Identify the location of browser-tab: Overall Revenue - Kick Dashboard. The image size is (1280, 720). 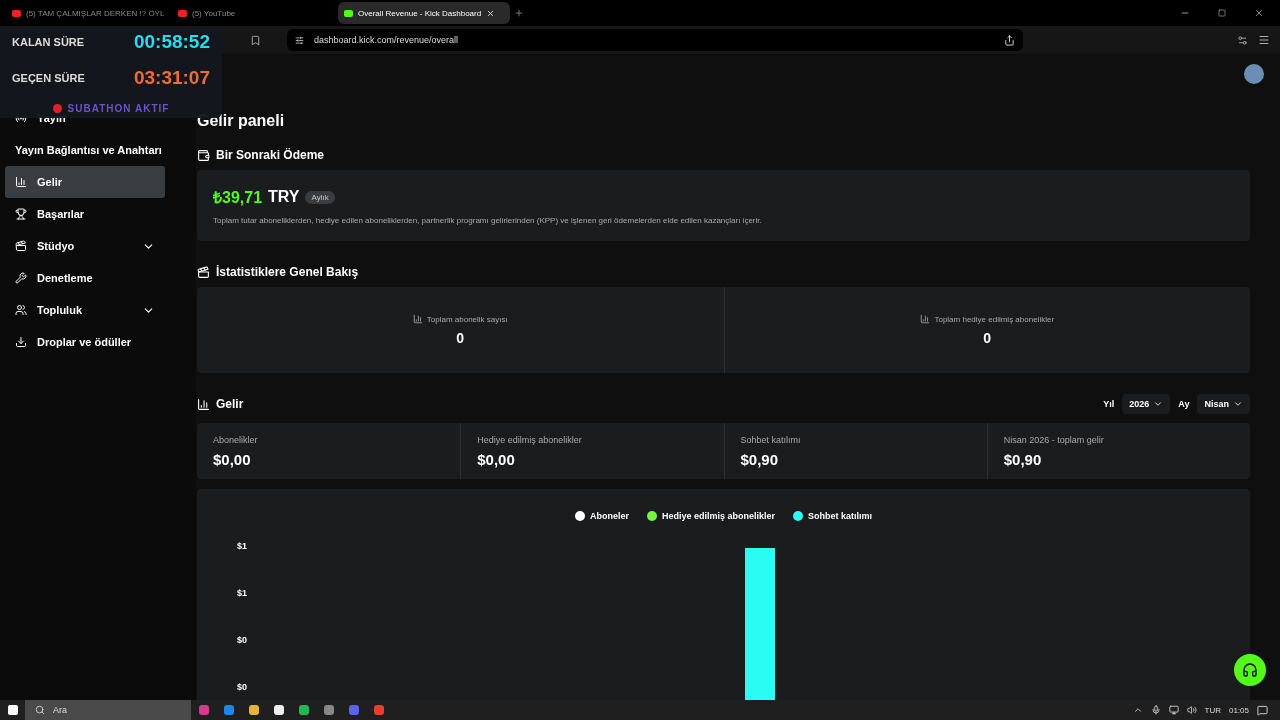
(424, 13).